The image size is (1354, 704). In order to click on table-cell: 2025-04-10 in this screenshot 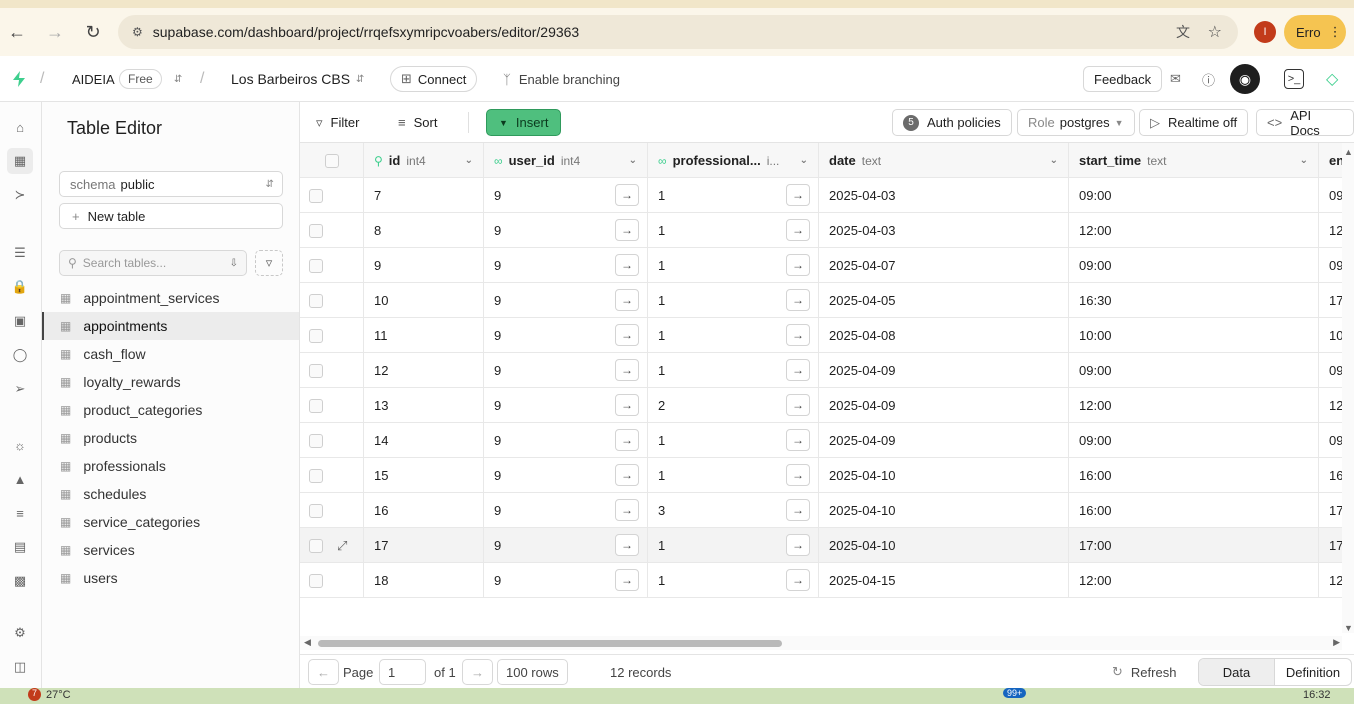, I will do `click(944, 475)`.